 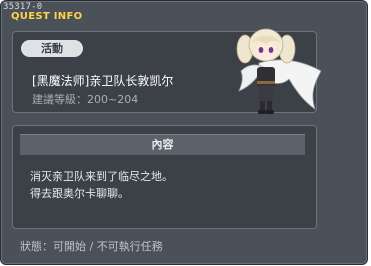 I want to click on quest-name: [黑魔法师]亲卫队长敦凯尔, so click(x=103, y=81).